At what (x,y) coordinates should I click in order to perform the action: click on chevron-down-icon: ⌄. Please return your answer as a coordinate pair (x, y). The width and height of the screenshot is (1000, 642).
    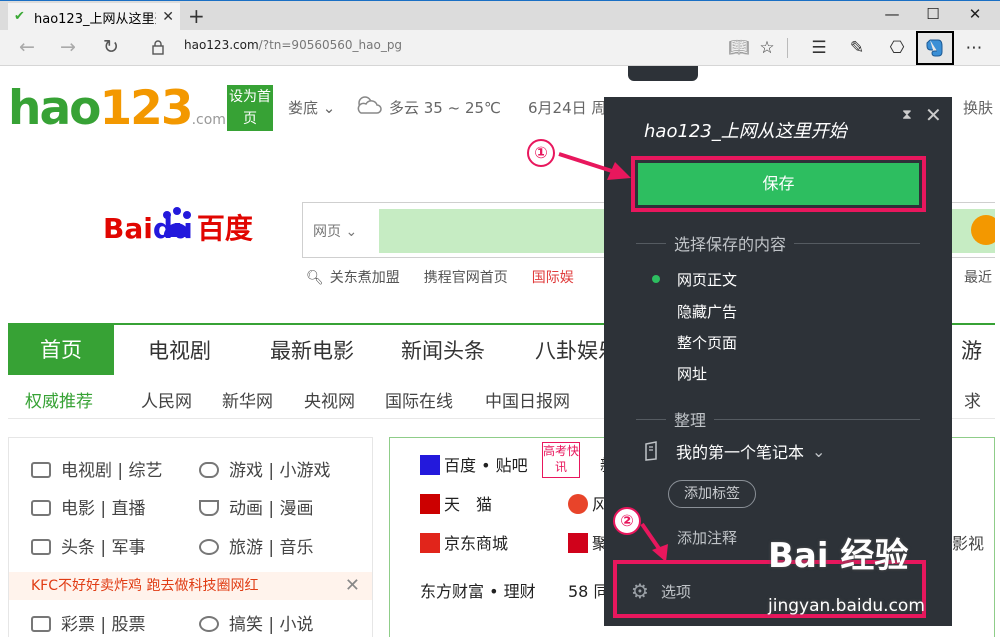
    Looking at the image, I should click on (351, 232).